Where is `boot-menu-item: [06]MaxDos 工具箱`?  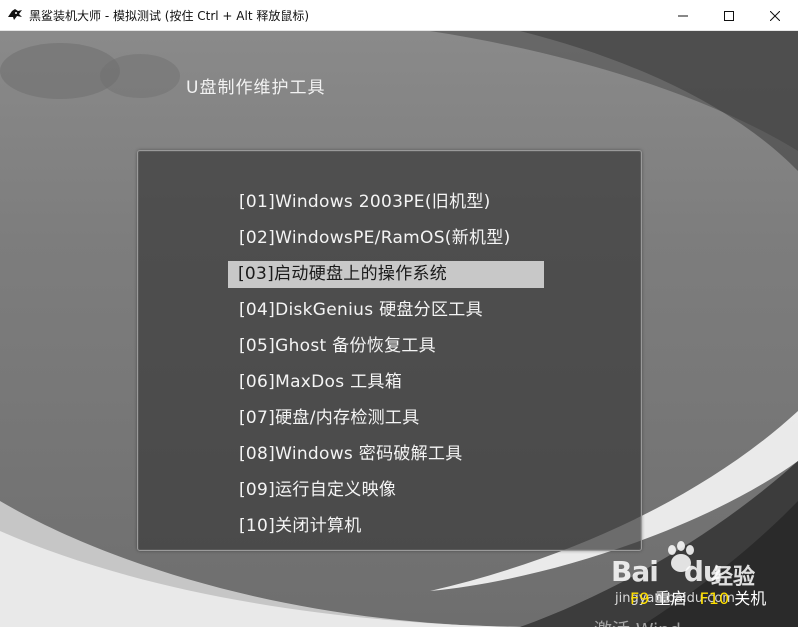
boot-menu-item: [06]MaxDos 工具箱 is located at coordinates (387, 382).